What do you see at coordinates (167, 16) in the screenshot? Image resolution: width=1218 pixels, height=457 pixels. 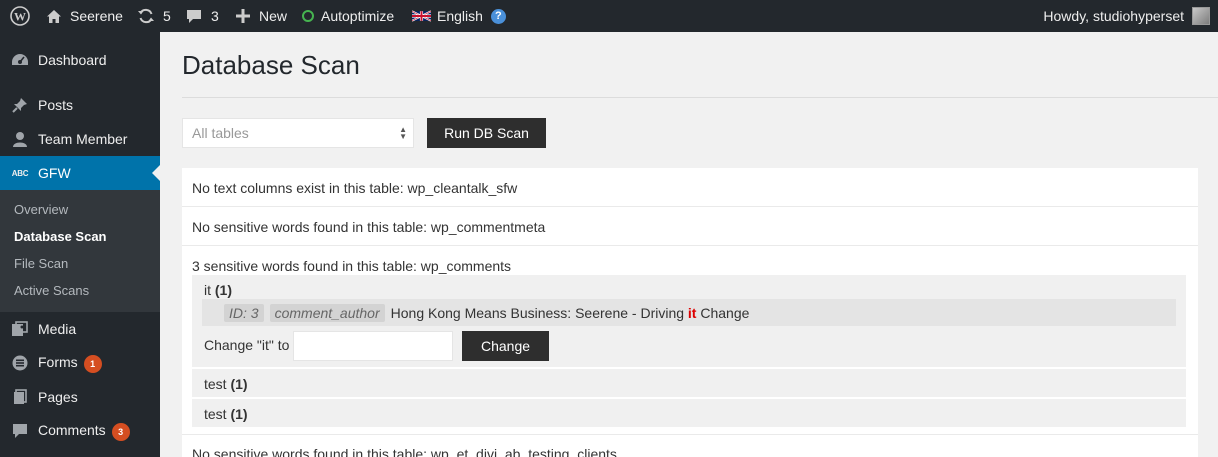 I see `updates-count: 5` at bounding box center [167, 16].